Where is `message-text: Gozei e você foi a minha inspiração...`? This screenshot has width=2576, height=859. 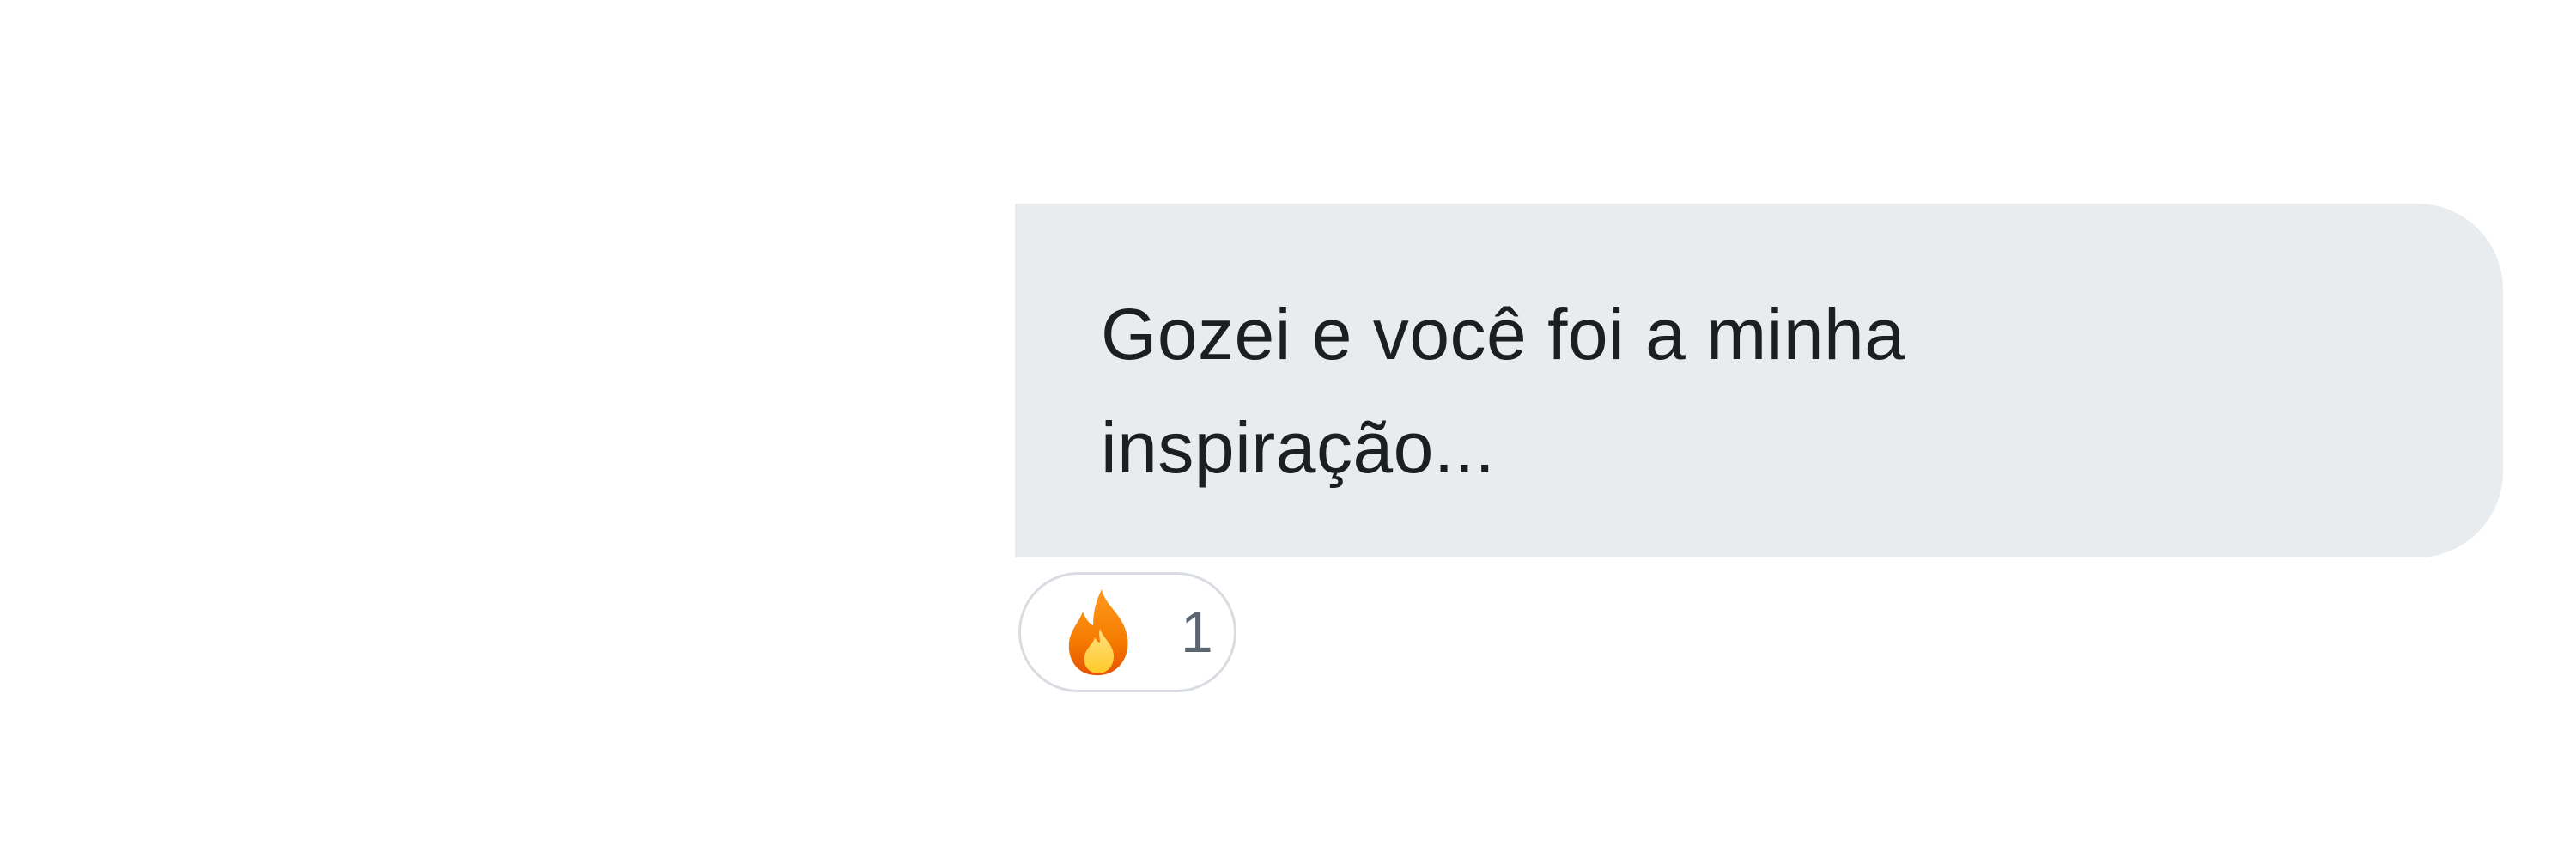 message-text: Gozei e você foi a minha inspiração... is located at coordinates (1503, 391).